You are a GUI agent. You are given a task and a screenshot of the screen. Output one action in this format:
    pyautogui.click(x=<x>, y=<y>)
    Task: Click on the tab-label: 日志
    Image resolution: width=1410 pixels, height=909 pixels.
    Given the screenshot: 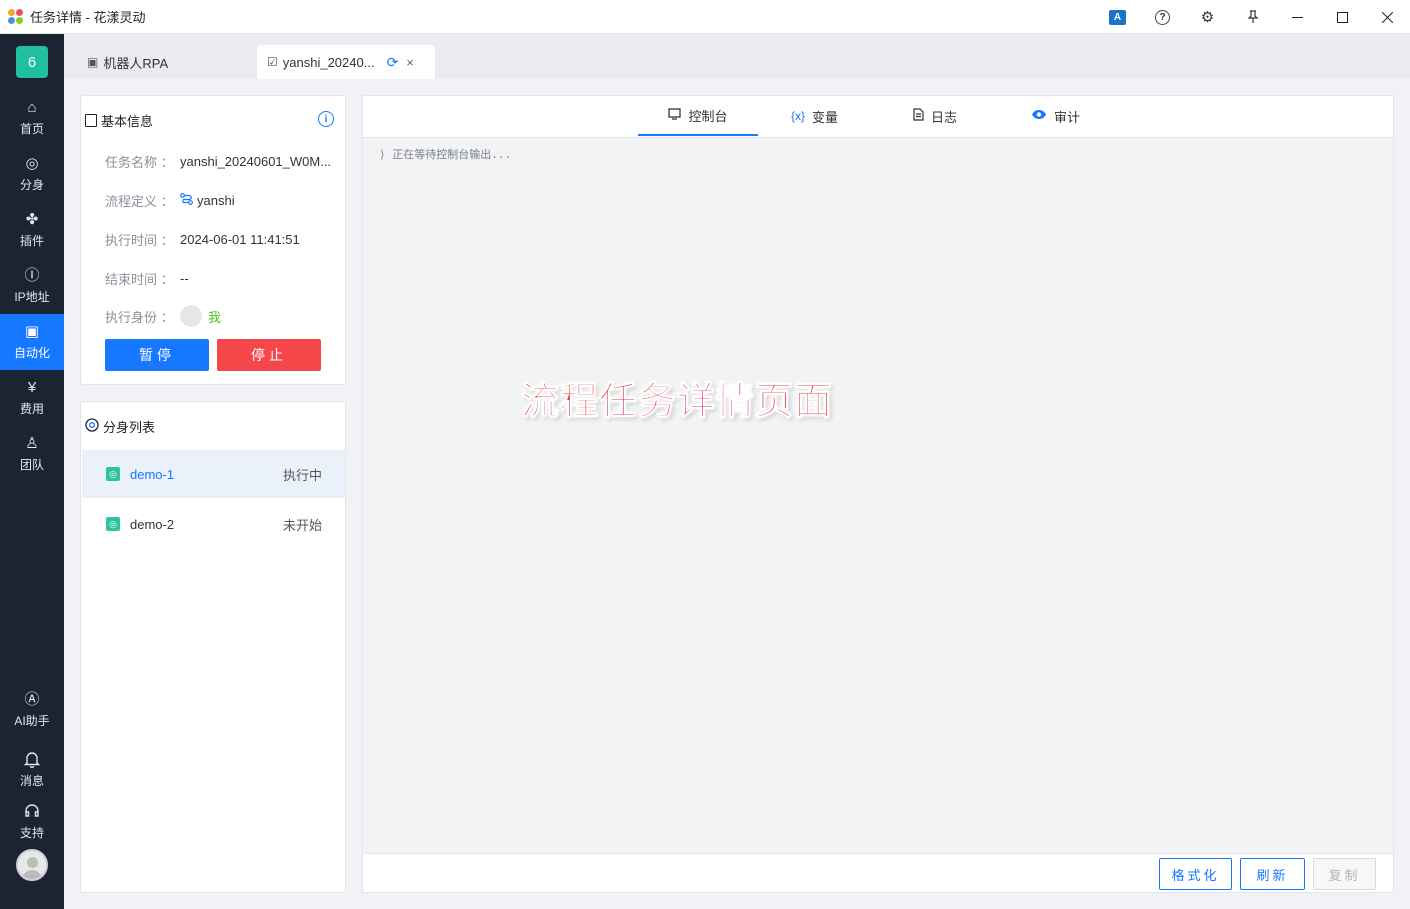 What is the action you would take?
    pyautogui.click(x=944, y=117)
    